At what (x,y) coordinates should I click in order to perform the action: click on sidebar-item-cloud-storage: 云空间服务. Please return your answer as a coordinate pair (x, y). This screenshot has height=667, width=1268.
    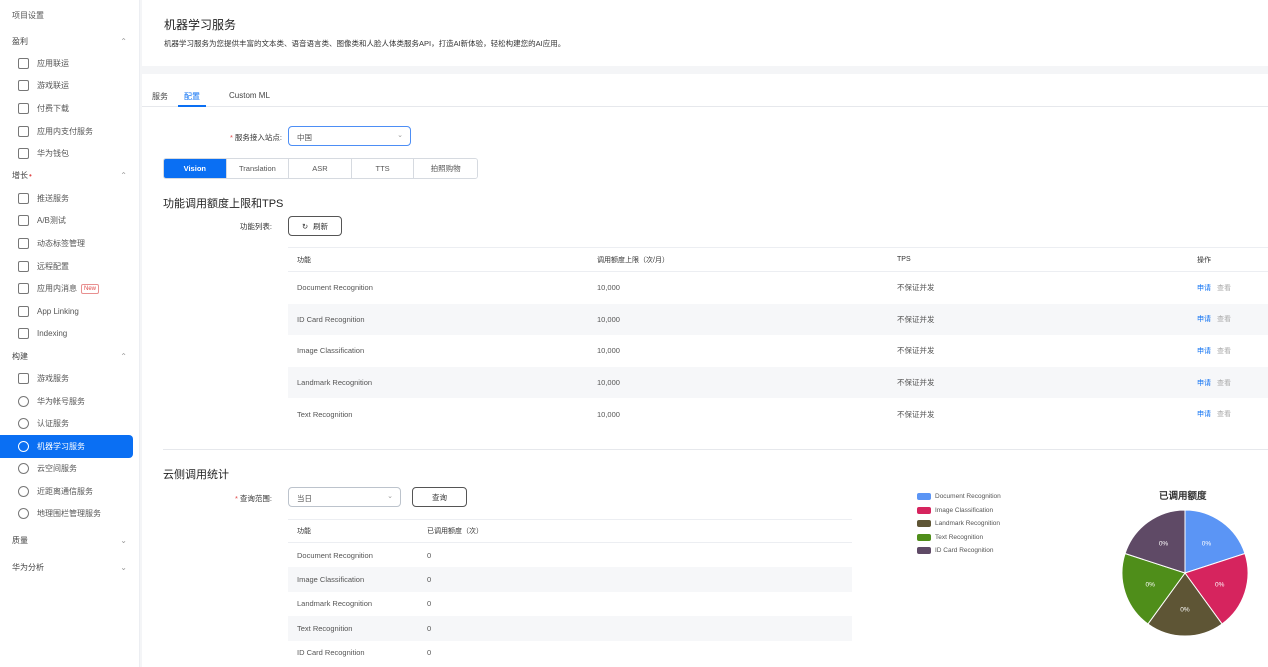
    Looking at the image, I should click on (69, 469).